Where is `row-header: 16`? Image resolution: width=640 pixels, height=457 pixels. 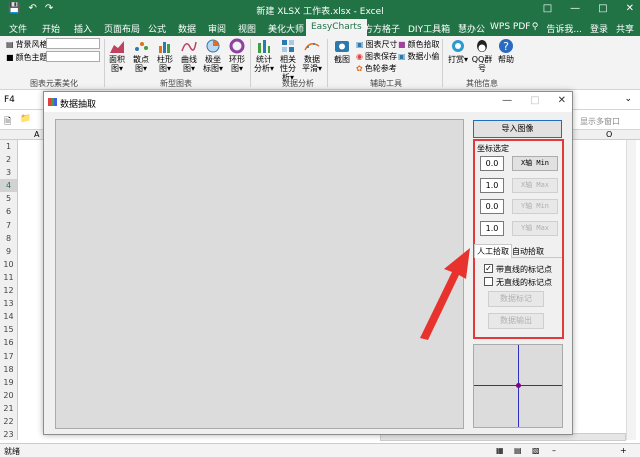 row-header: 16 is located at coordinates (8, 342).